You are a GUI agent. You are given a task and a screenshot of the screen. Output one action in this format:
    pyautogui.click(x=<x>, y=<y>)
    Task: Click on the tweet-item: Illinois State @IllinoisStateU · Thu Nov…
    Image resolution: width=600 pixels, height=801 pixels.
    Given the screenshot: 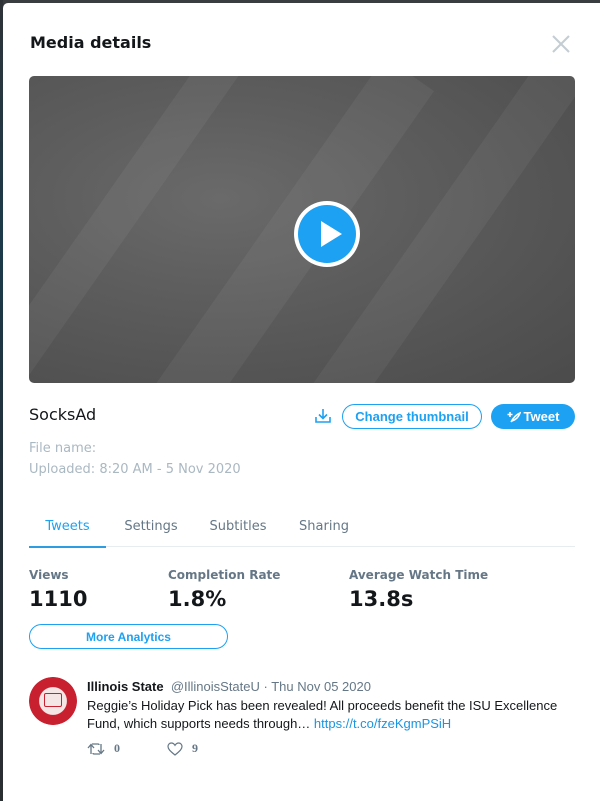 What is the action you would take?
    pyautogui.click(x=302, y=722)
    